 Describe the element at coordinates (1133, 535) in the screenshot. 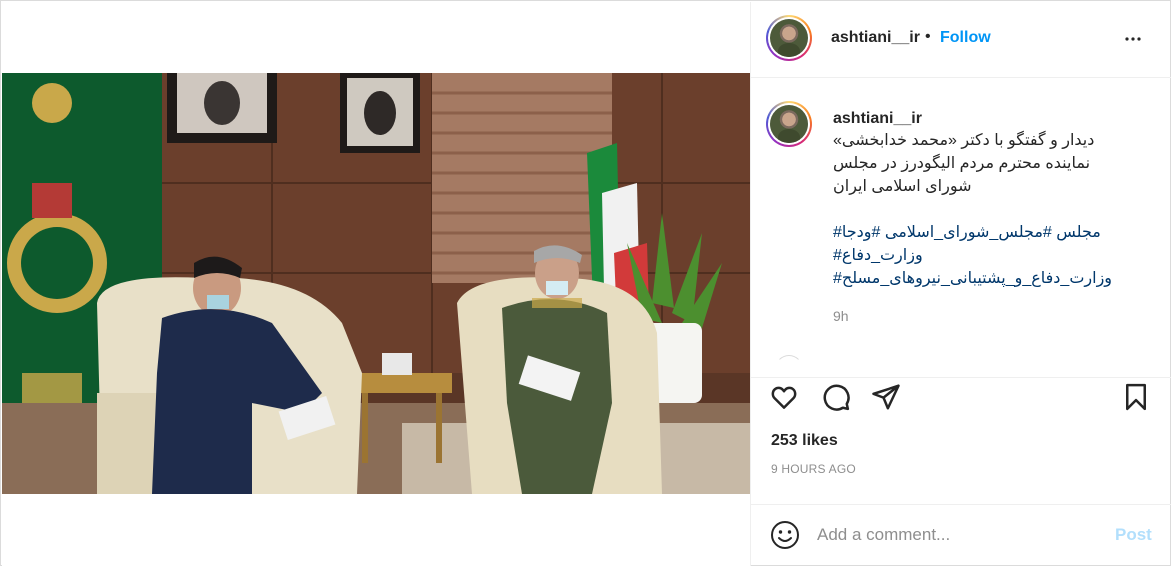

I see `post-comment-button: Post` at that location.